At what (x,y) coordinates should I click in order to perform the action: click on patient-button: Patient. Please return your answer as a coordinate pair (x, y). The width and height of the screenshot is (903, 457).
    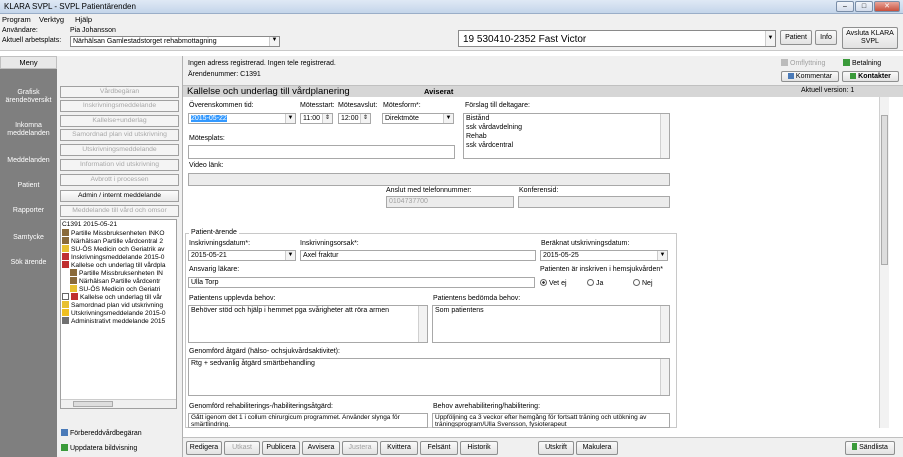
    Looking at the image, I should click on (796, 37).